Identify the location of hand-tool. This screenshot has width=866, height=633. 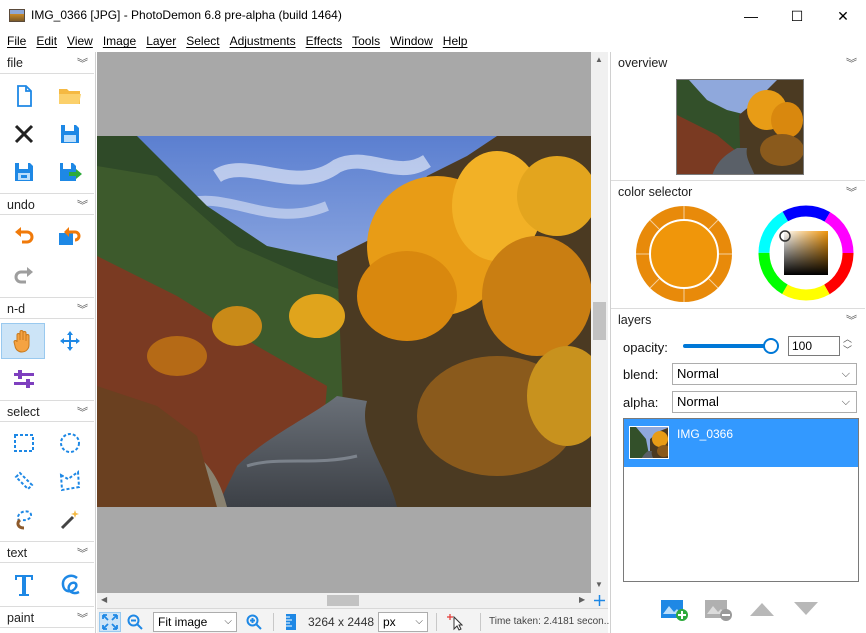
(23, 341).